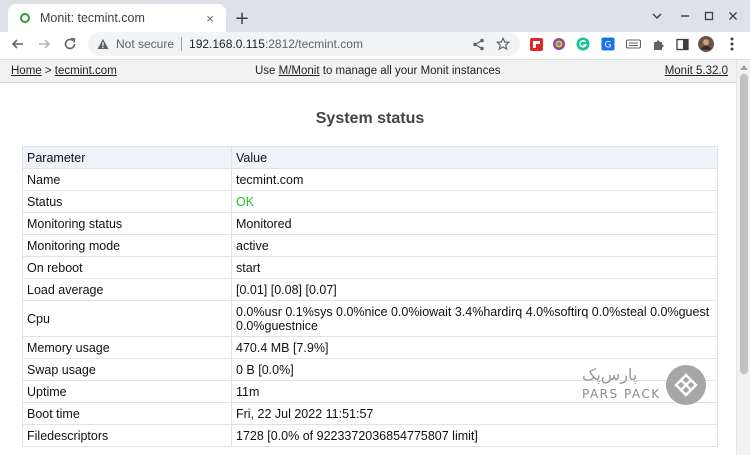 The image size is (750, 455). I want to click on row-param: Boot time, so click(127, 413).